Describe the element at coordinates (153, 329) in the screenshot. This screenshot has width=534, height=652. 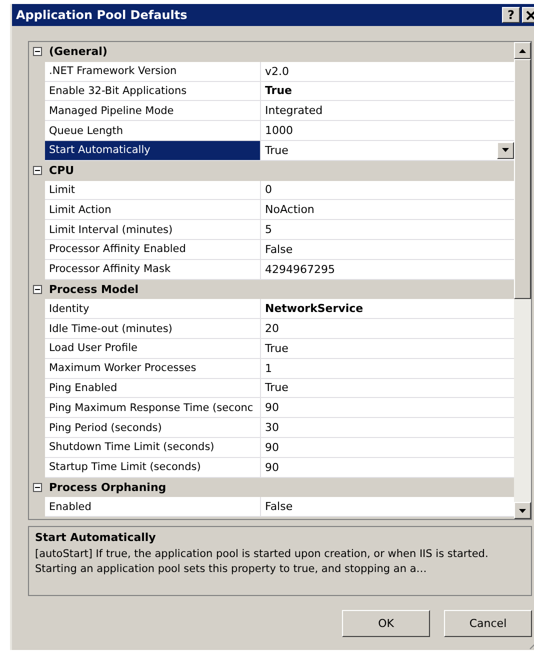
I see `property-name: Idle Time-out (minutes)` at that location.